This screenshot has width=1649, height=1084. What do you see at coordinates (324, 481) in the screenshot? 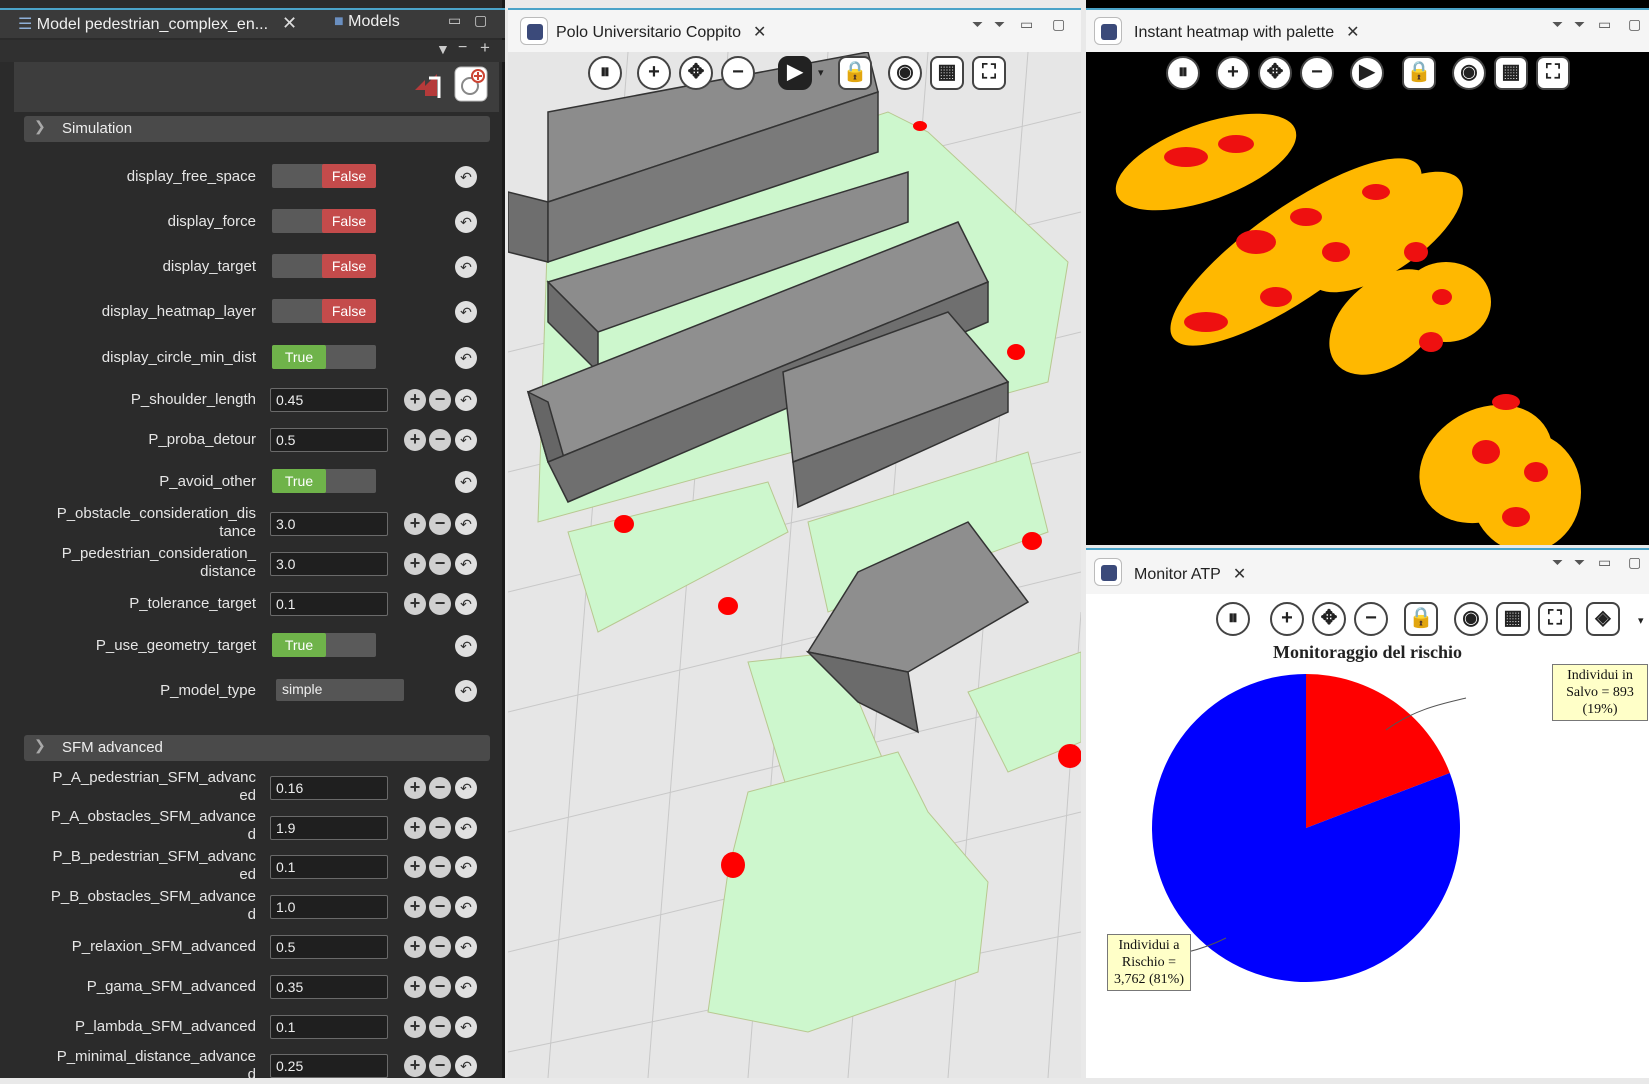
I see `bool-toggle: True` at bounding box center [324, 481].